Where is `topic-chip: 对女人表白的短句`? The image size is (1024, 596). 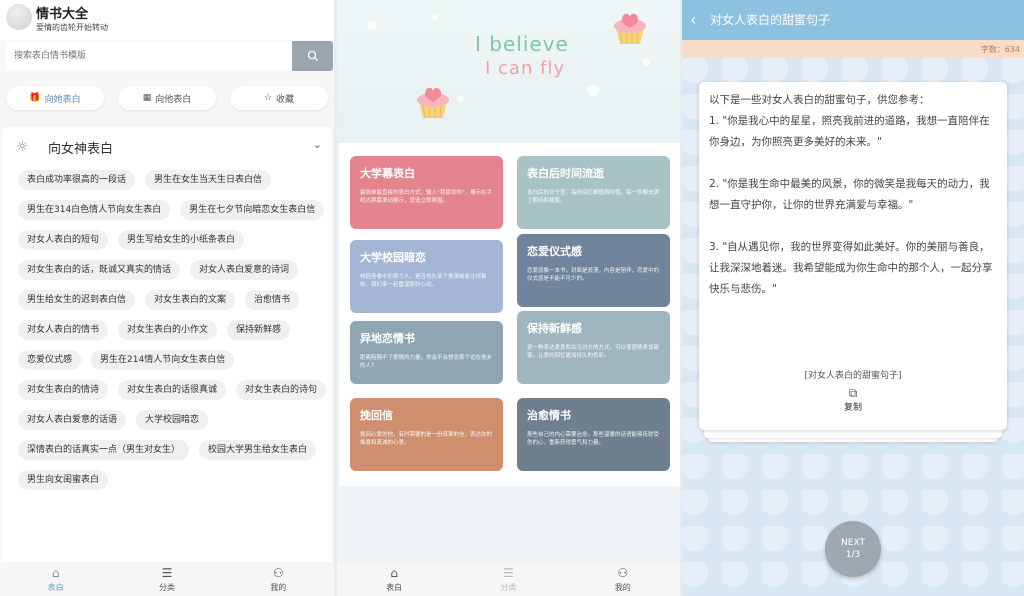
topic-chip: 对女人表白的短句 is located at coordinates (63, 240).